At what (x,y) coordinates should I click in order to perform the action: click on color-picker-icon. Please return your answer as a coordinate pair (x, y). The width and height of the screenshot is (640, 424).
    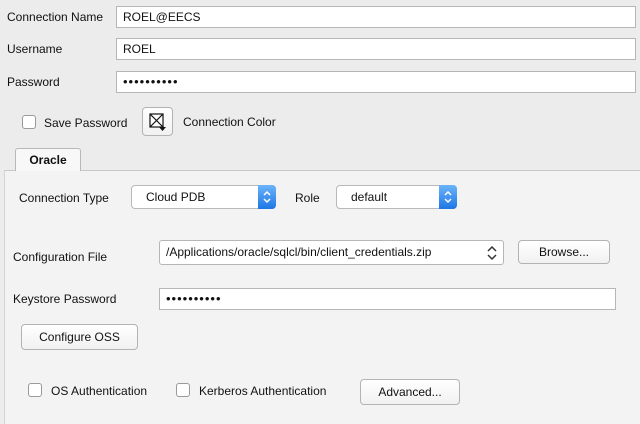
    Looking at the image, I should click on (157, 122).